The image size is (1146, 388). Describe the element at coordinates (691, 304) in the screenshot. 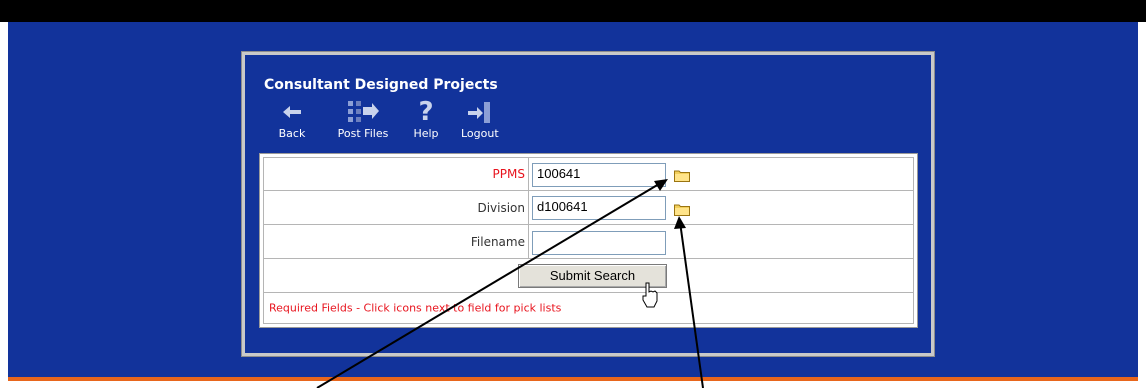

I see `annotation-arrow-division` at that location.